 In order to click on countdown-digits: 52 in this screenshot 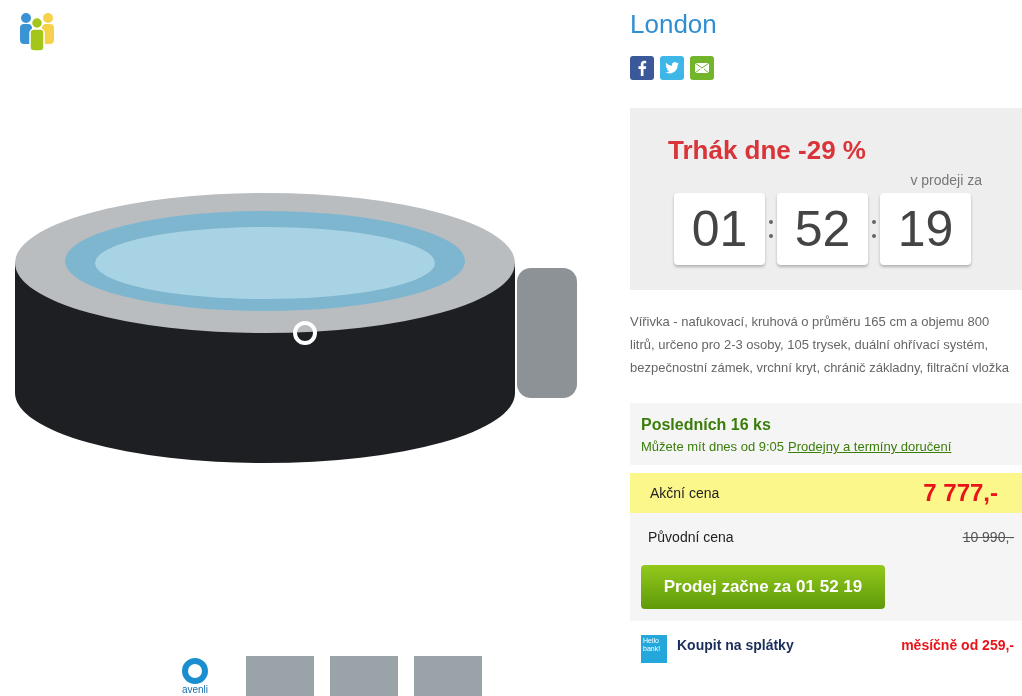, I will do `click(822, 229)`.